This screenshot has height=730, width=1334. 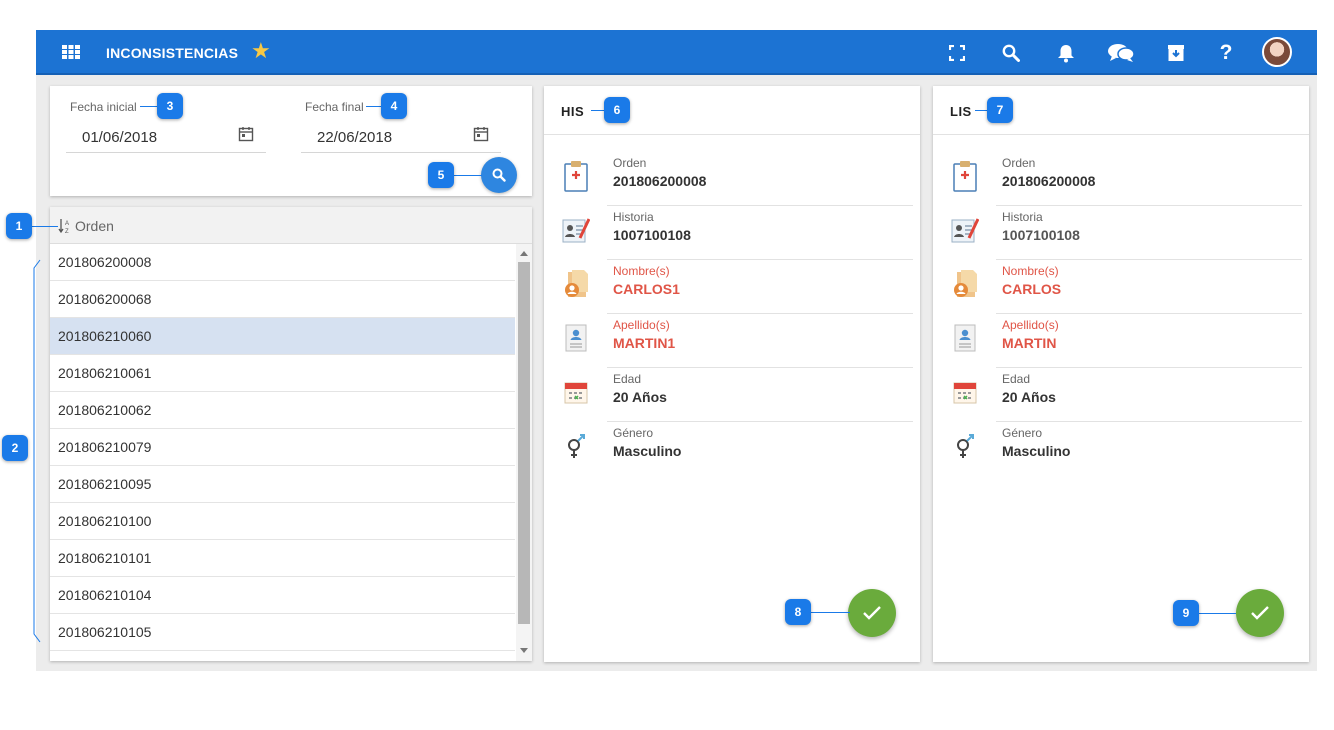 What do you see at coordinates (524, 253) in the screenshot?
I see `scroll-up-arrow-icon` at bounding box center [524, 253].